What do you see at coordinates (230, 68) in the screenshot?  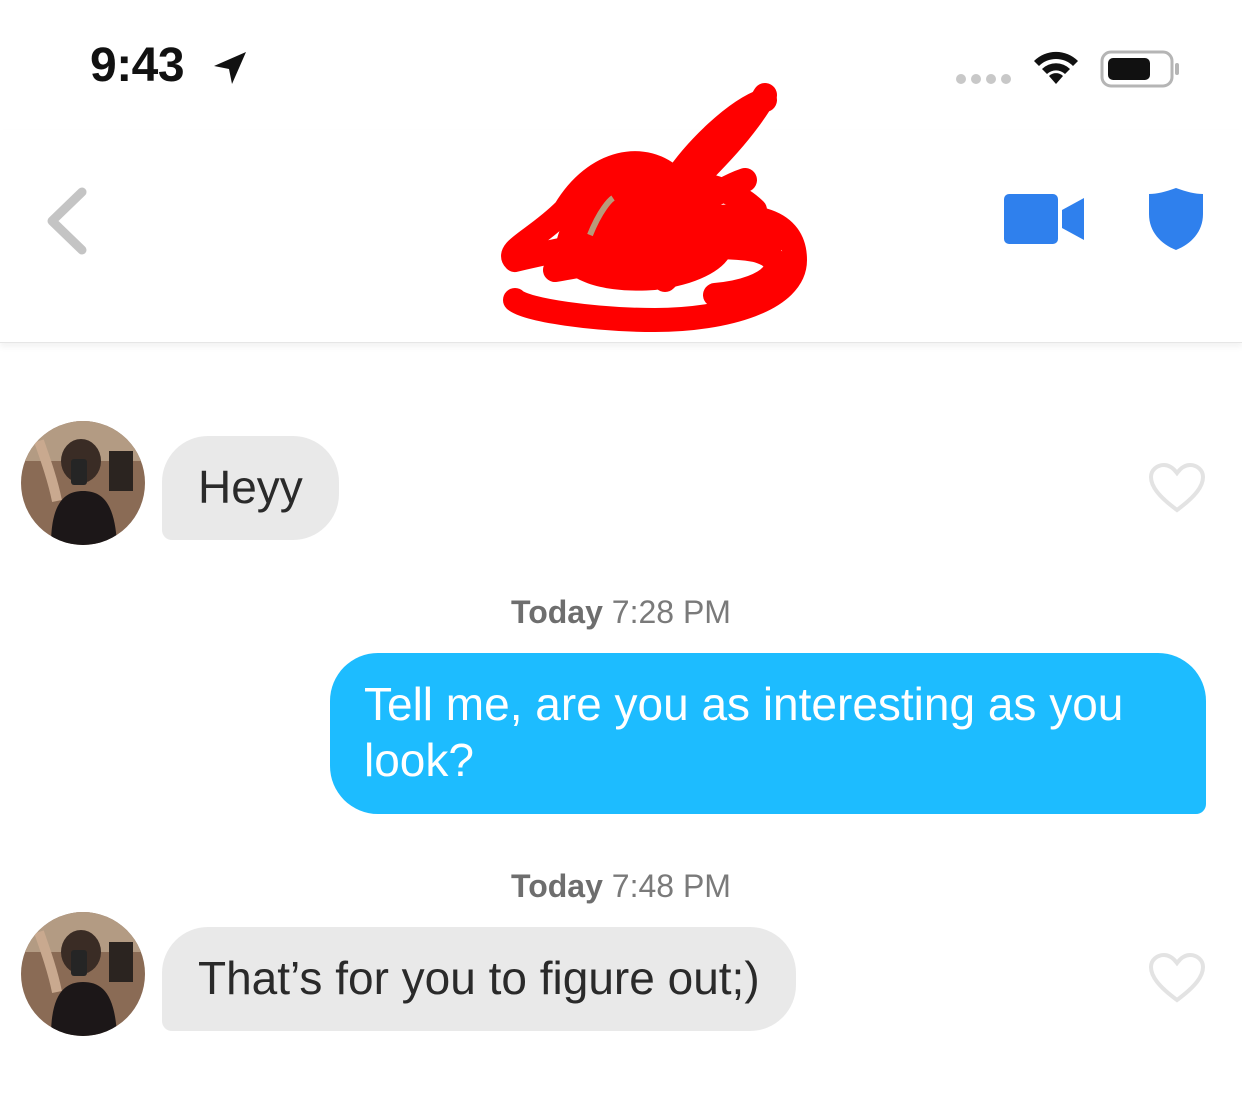 I see `location-arrow-icon` at bounding box center [230, 68].